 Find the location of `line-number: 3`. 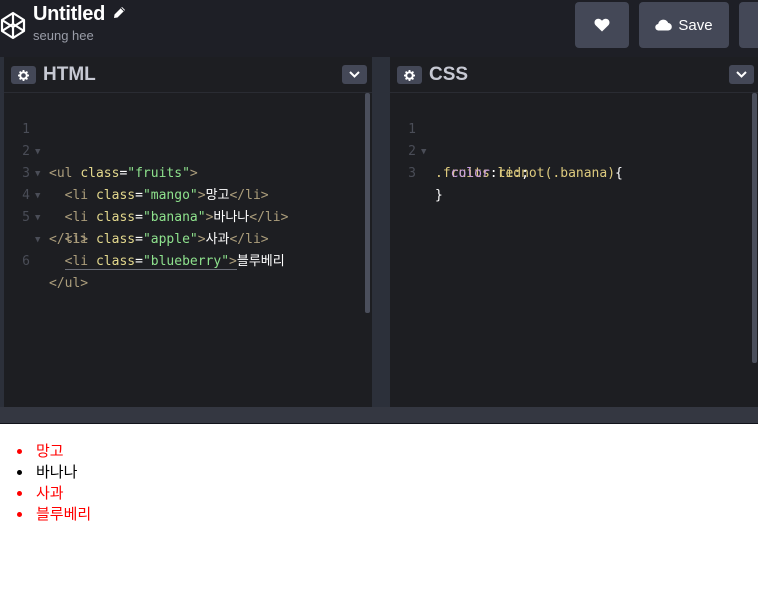

line-number: 3 is located at coordinates (412, 173).